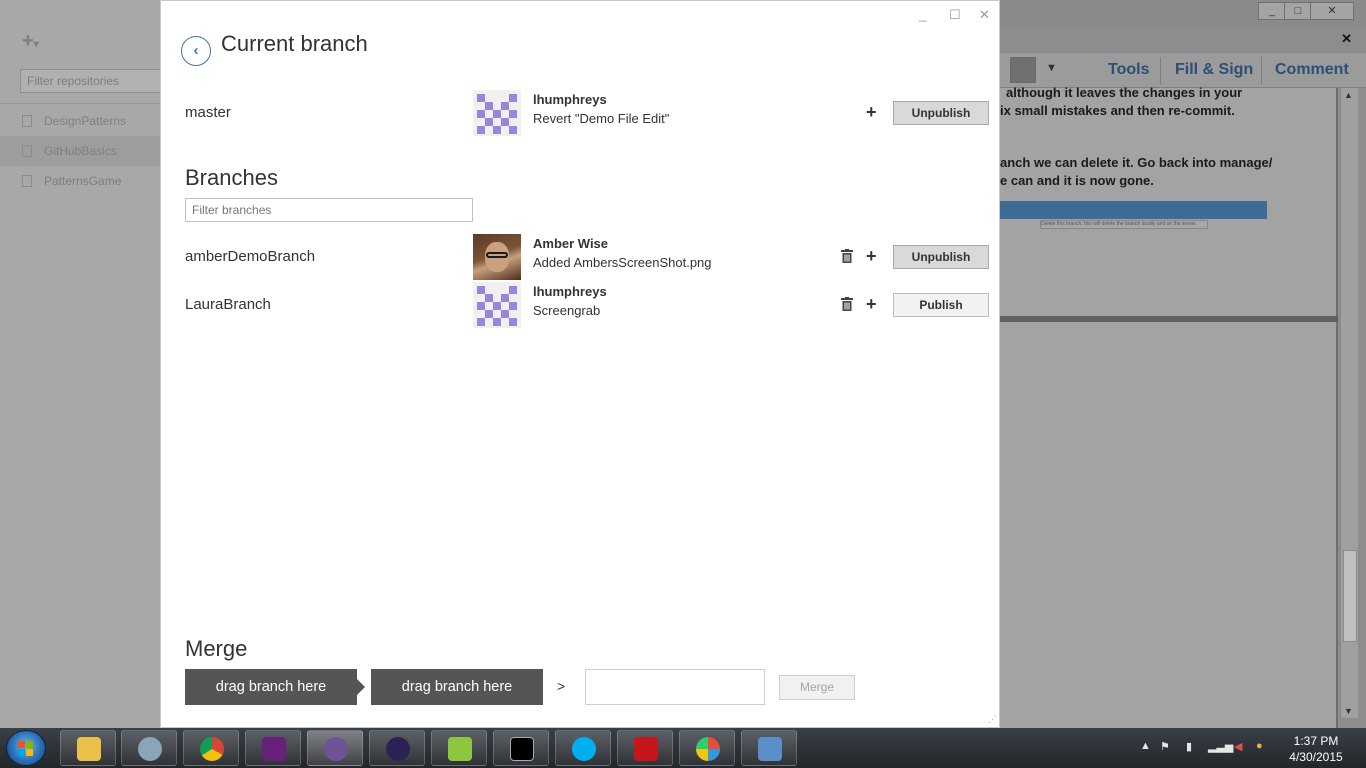 This screenshot has height=768, width=1366. What do you see at coordinates (329, 210) in the screenshot?
I see `filter-branches-input: Filter branches` at bounding box center [329, 210].